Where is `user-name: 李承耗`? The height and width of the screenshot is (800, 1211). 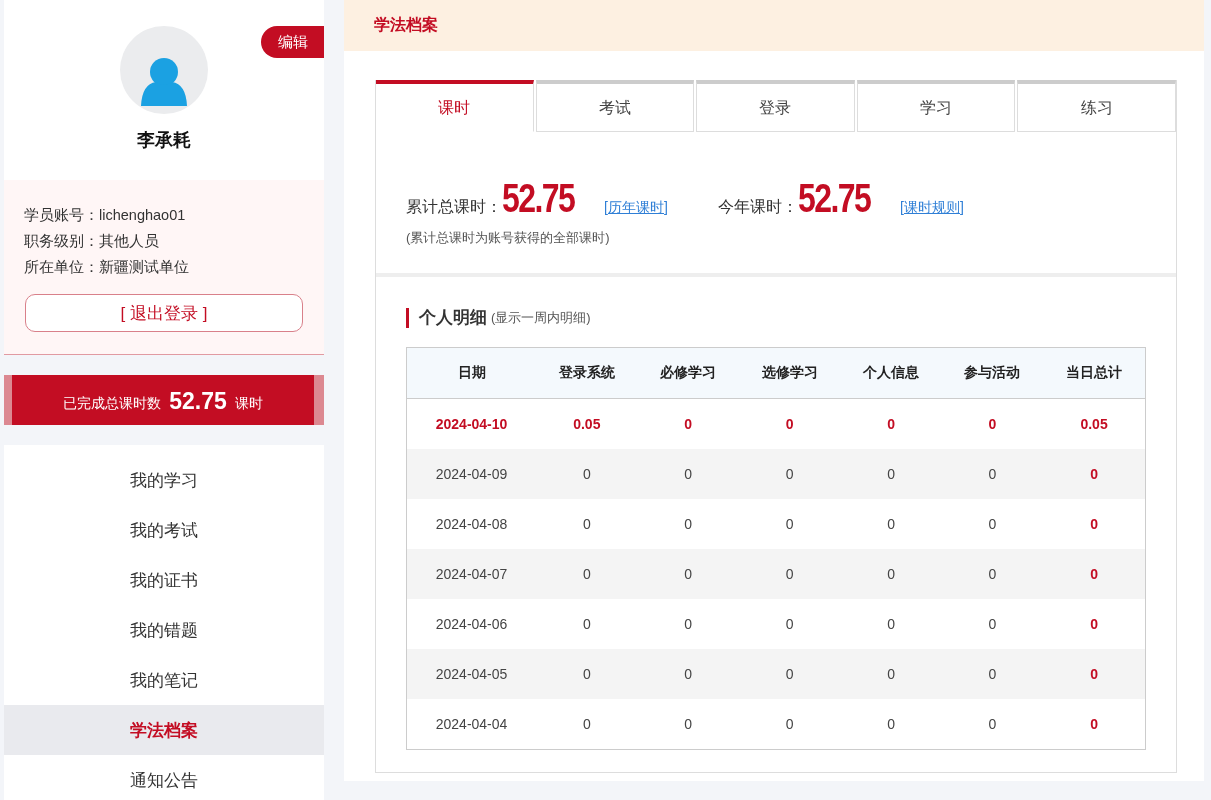
user-name: 李承耗 is located at coordinates (164, 140).